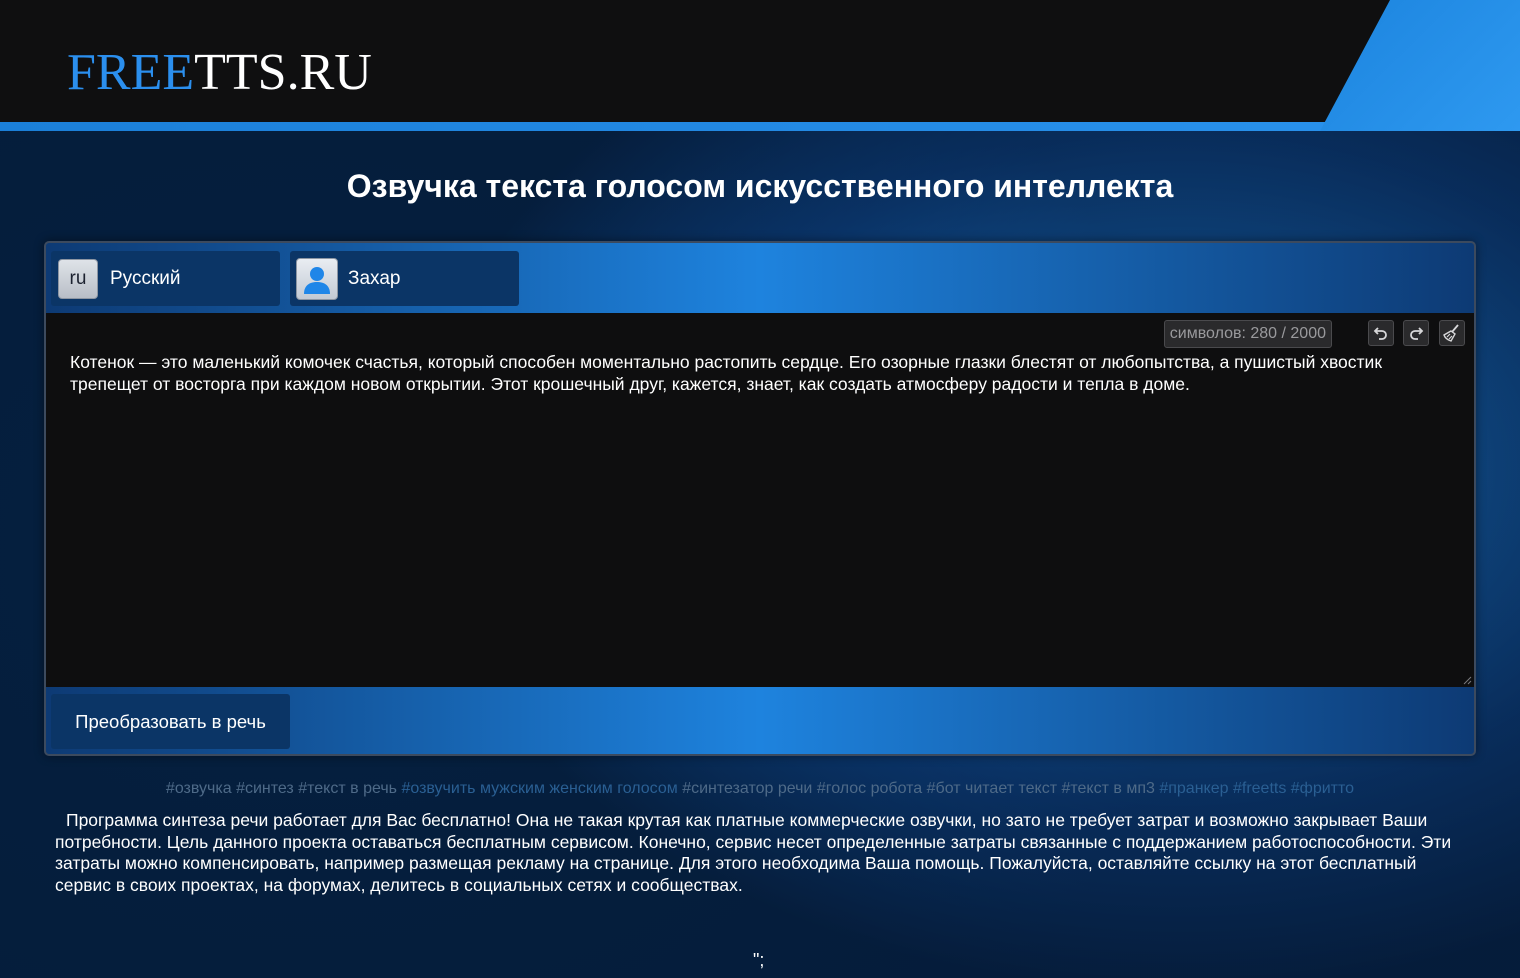 The image size is (1520, 978). What do you see at coordinates (539, 788) in the screenshot?
I see `tag-link: #озвучить мужским женским голосом` at bounding box center [539, 788].